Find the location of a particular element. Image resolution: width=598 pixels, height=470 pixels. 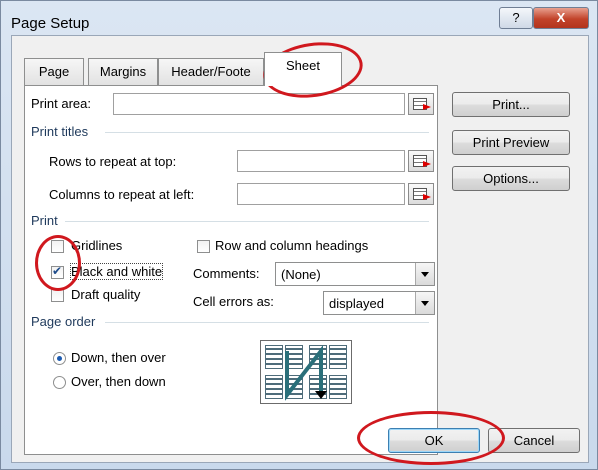

rows-to-repeat-label: Rows to repeat at top: is located at coordinates (113, 161).